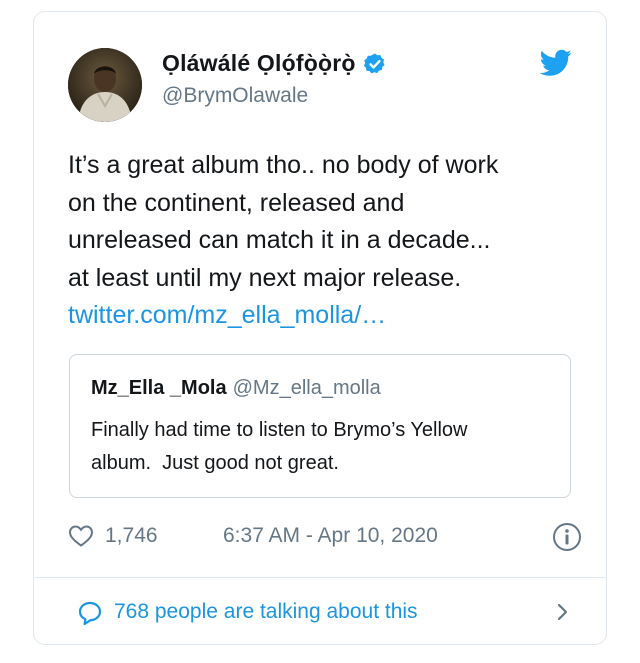  I want to click on speech-bubble-icon, so click(90, 613).